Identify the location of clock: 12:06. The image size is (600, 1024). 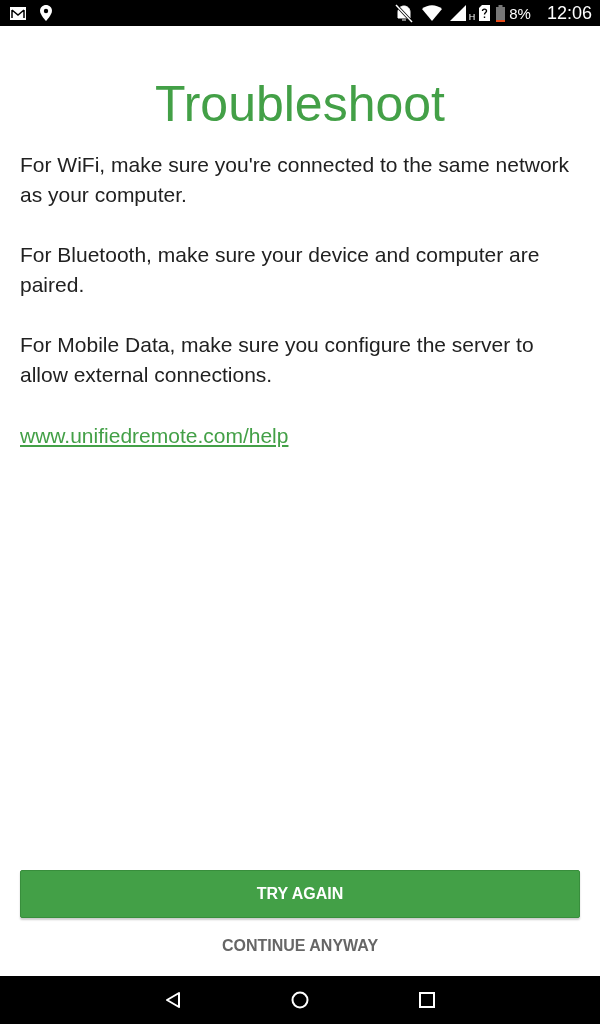
(569, 13).